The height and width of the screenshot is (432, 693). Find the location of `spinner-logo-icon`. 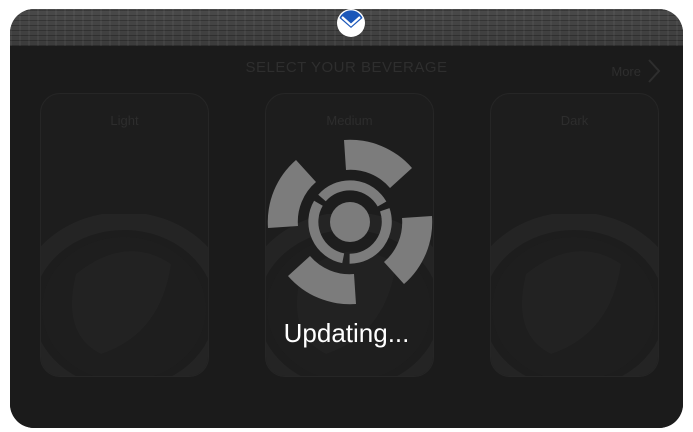

spinner-logo-icon is located at coordinates (350, 222).